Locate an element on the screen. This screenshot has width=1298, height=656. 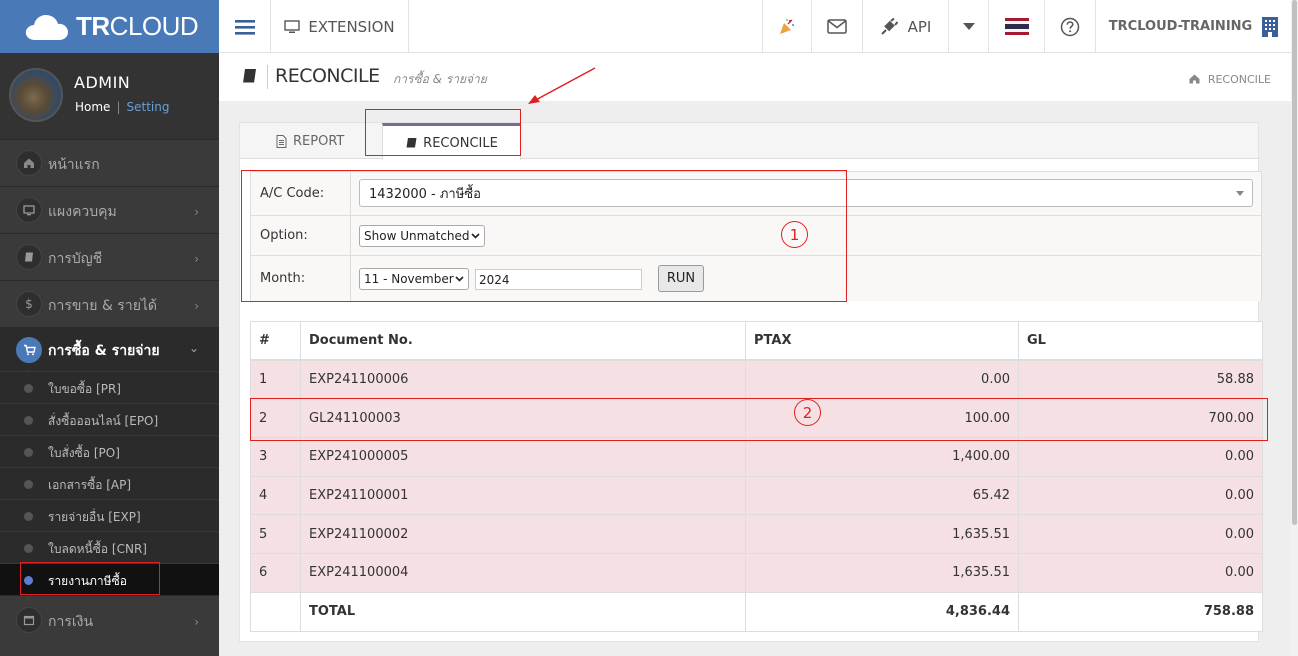
party-button is located at coordinates (787, 26).